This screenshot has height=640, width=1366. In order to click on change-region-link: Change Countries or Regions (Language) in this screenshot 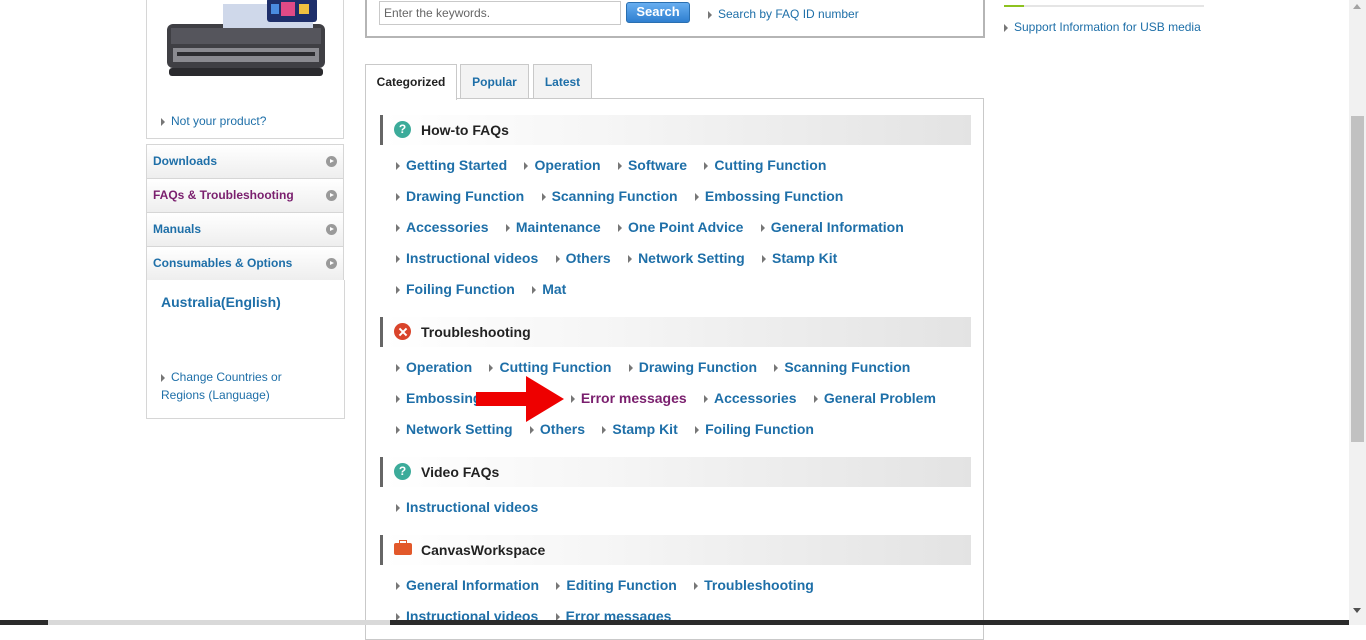, I will do `click(236, 386)`.